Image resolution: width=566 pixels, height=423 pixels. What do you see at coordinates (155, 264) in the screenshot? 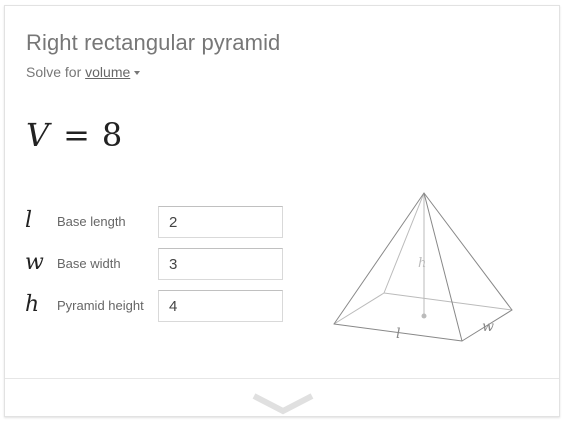
I see `field-row-base-width: w Base width` at bounding box center [155, 264].